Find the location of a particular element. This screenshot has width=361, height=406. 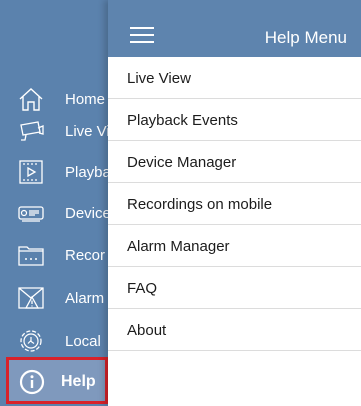

menu-item-label: Playback Events is located at coordinates (182, 120).